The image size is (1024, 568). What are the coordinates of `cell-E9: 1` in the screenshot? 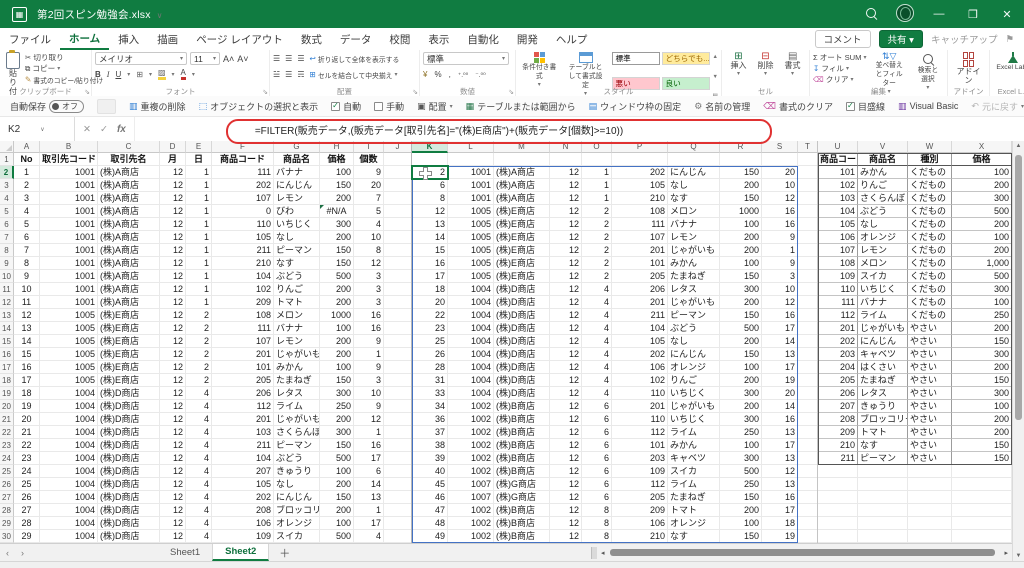 It's located at (199, 263).